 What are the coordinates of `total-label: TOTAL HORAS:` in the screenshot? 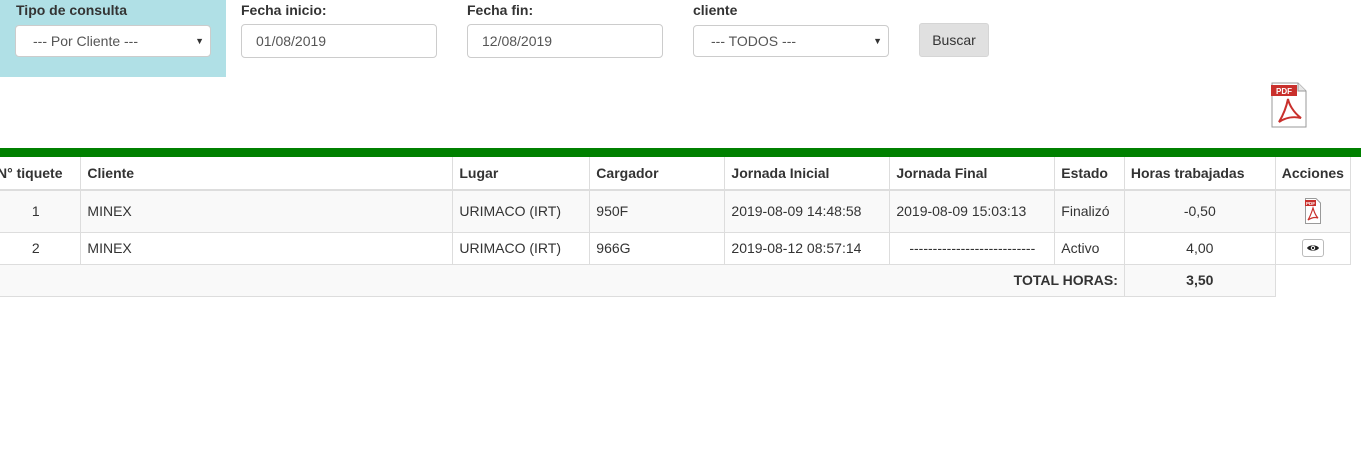 It's located at (562, 280).